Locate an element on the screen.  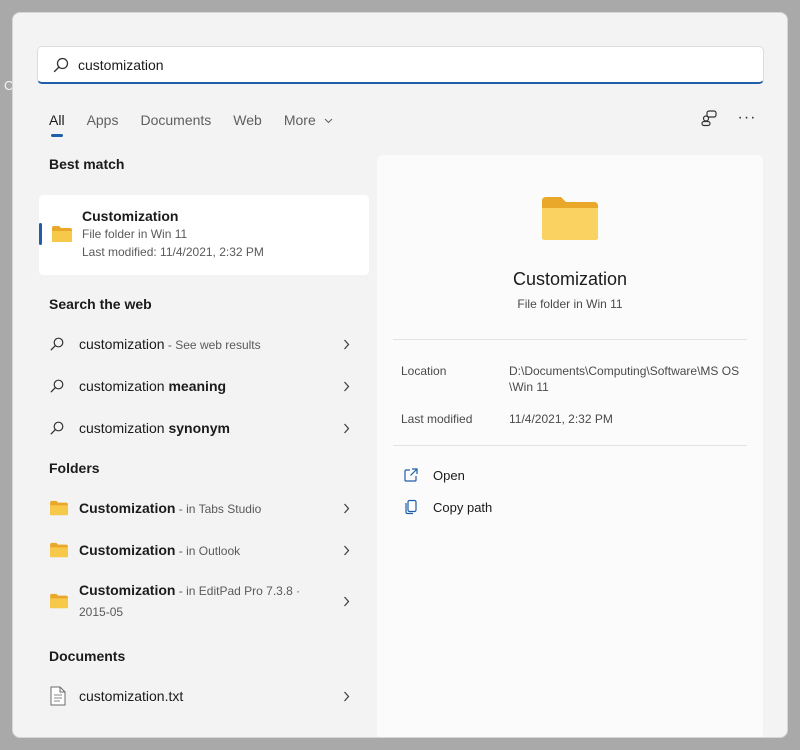
folder-result-2: Customization - in Outlook is located at coordinates (202, 550).